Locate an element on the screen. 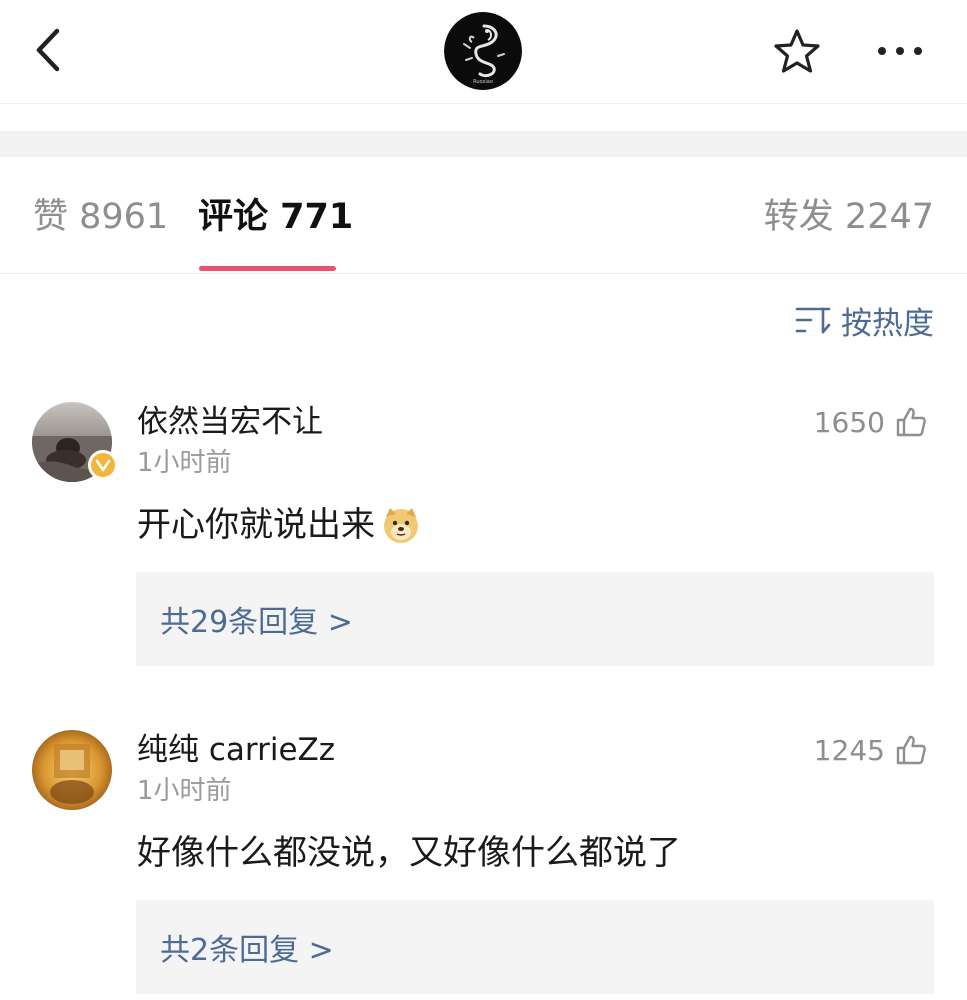 The height and width of the screenshot is (1000, 967). chevron-left-icon is located at coordinates (48, 50).